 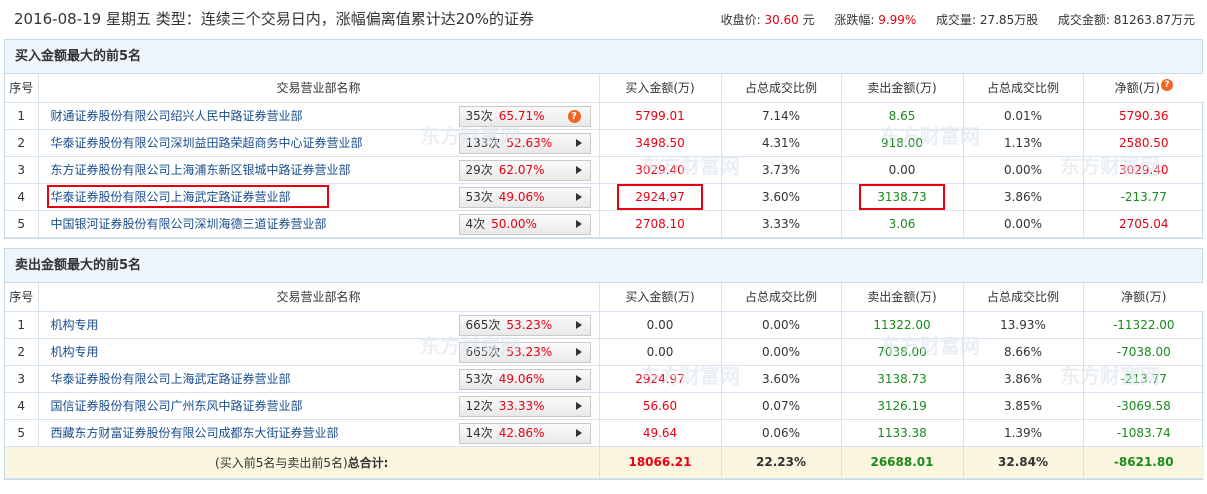 What do you see at coordinates (207, 142) in the screenshot?
I see `broker-name-link: 华泰证券股份有限公司深圳益田路荣超商务中心证券营业部` at bounding box center [207, 142].